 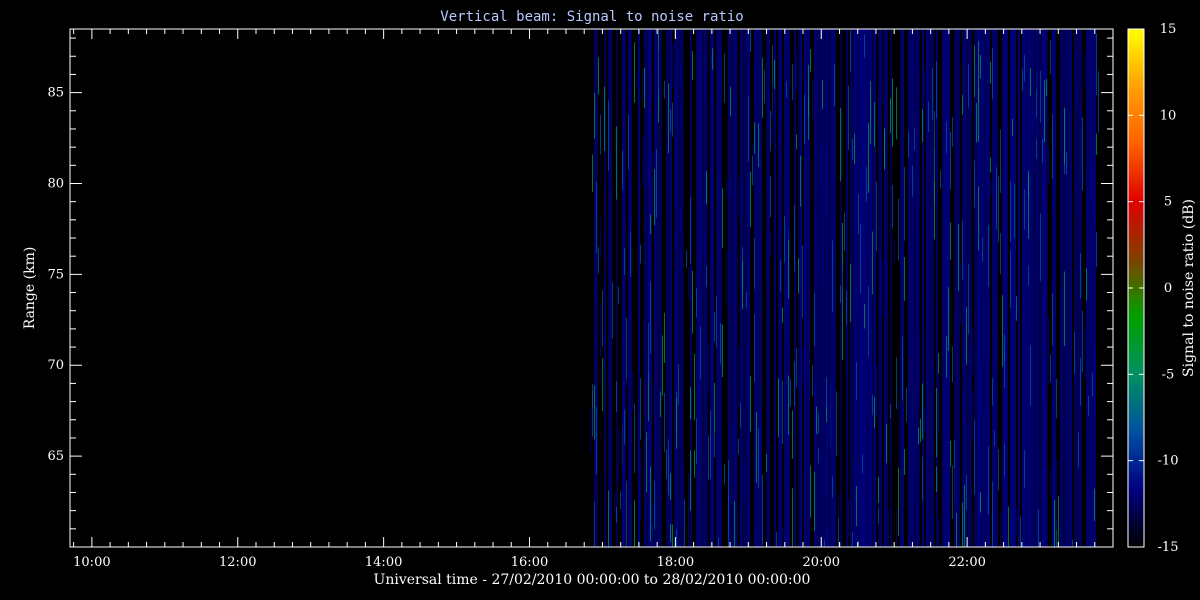 What do you see at coordinates (1168, 115) in the screenshot?
I see `colorbar-tick-label: 10` at bounding box center [1168, 115].